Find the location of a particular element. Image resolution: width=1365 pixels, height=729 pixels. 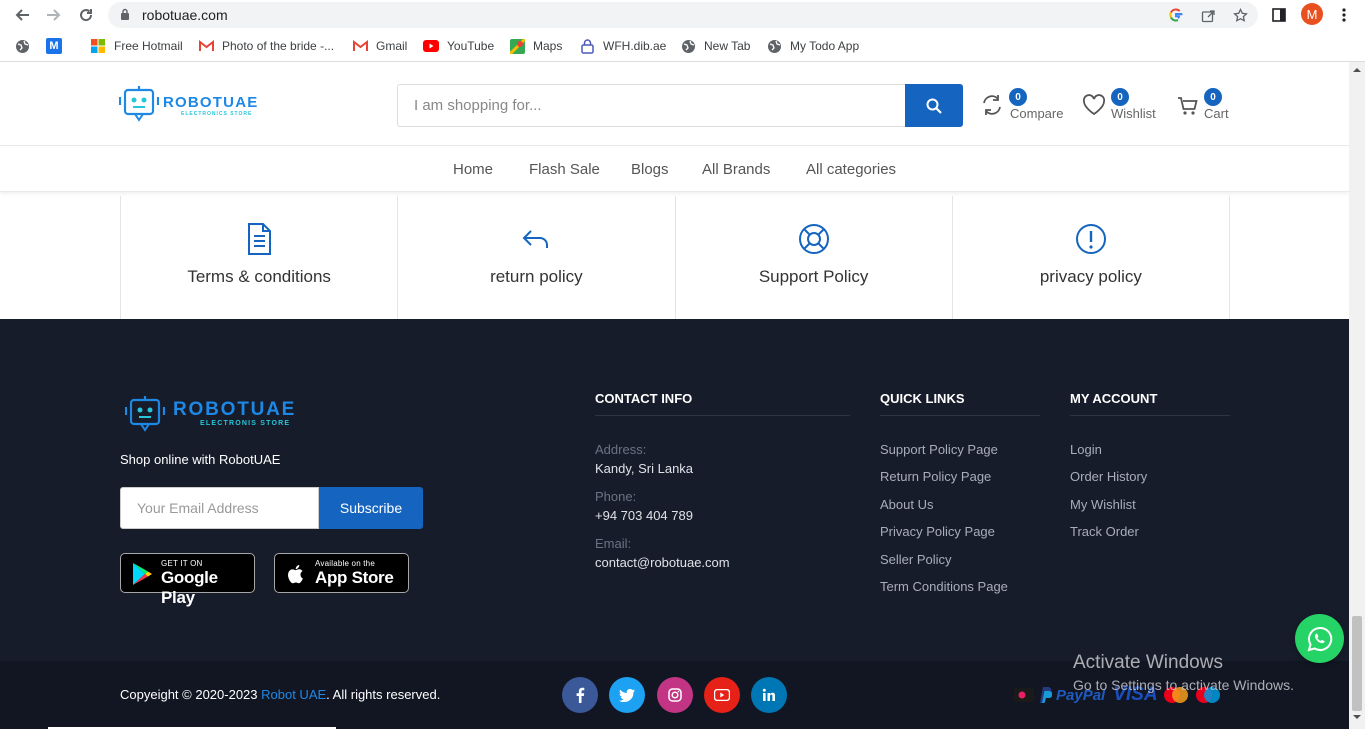

nav-all-categories: All categories is located at coordinates (851, 169).